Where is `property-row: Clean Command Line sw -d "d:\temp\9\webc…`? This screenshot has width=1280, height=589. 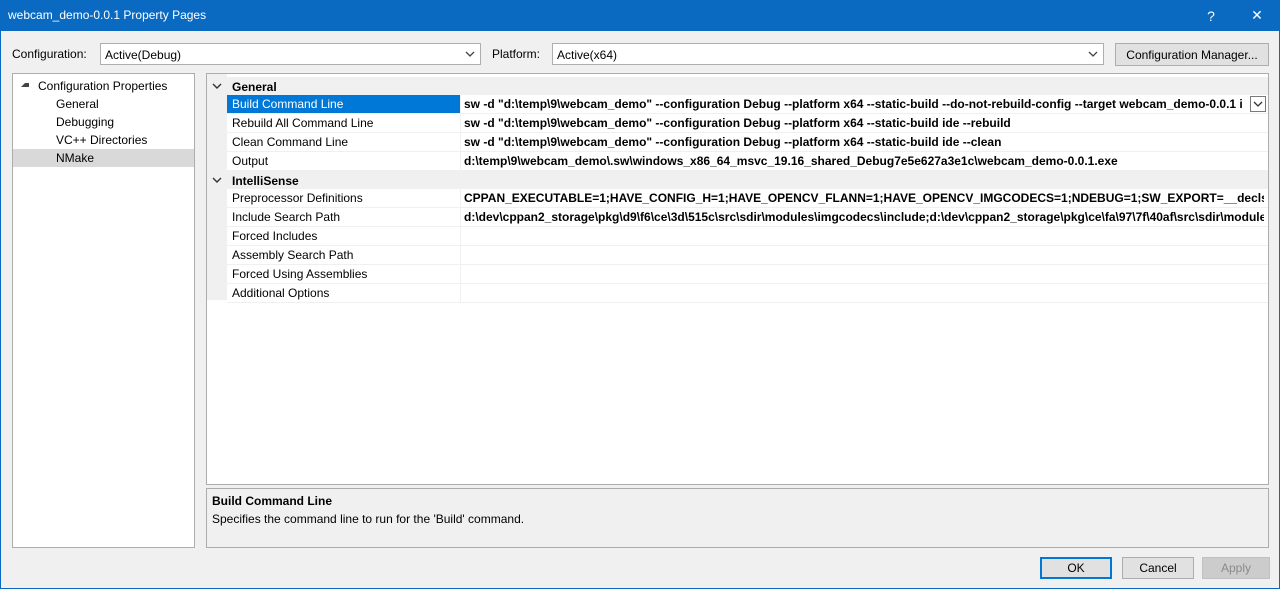 property-row: Clean Command Line sw -d "d:\temp\9\webc… is located at coordinates (747, 142).